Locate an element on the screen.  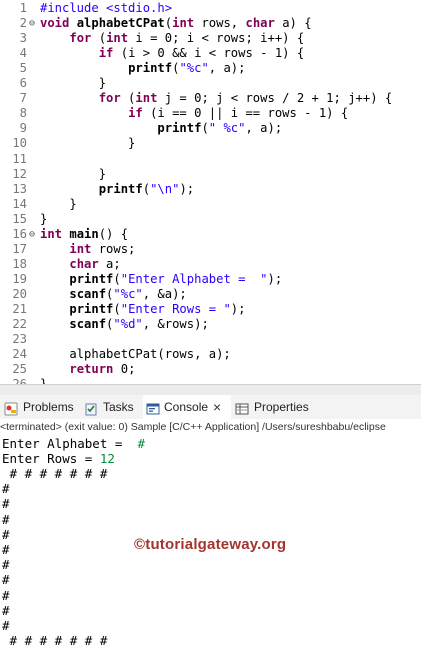
code-text: int rows; is located at coordinates (87, 249).